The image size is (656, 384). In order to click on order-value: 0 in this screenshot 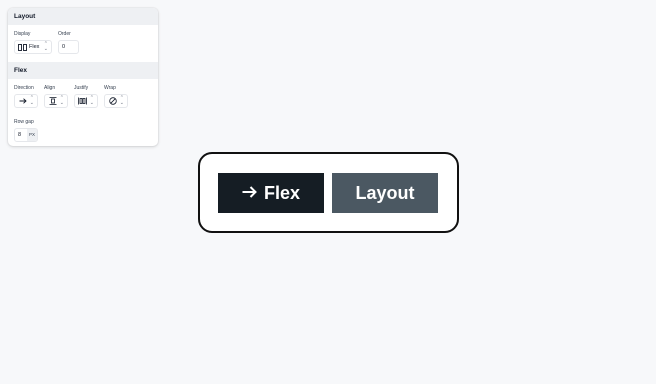, I will do `click(64, 47)`.